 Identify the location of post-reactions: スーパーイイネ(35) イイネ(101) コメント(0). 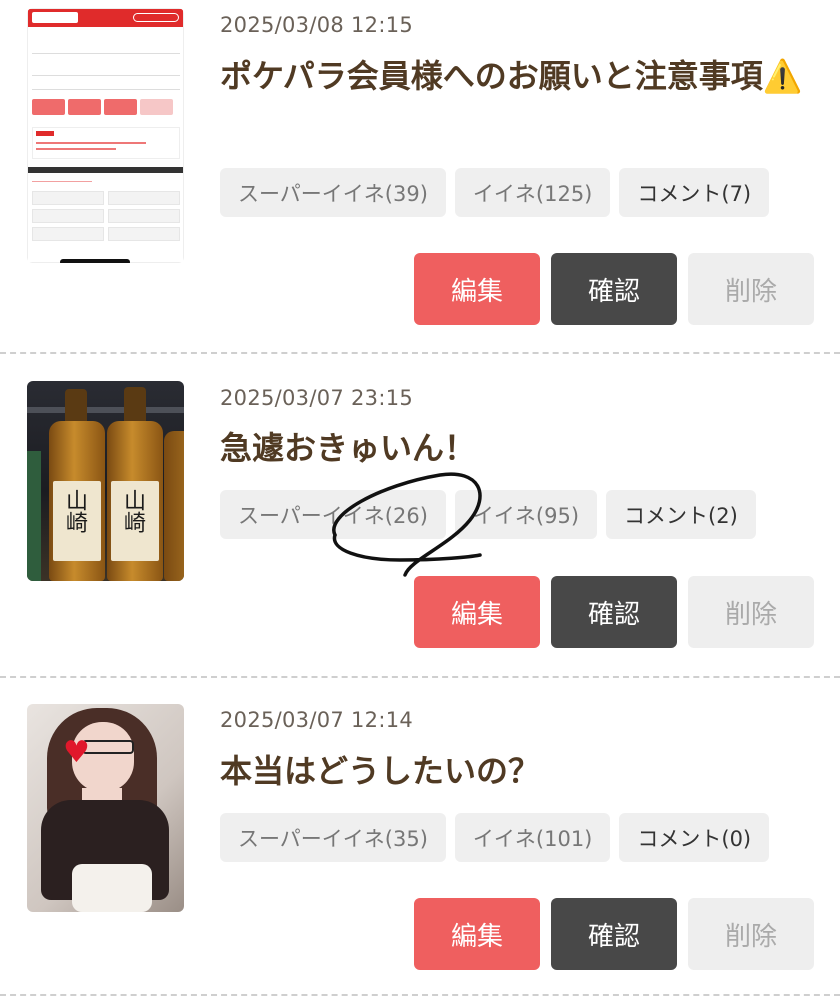
(495, 837).